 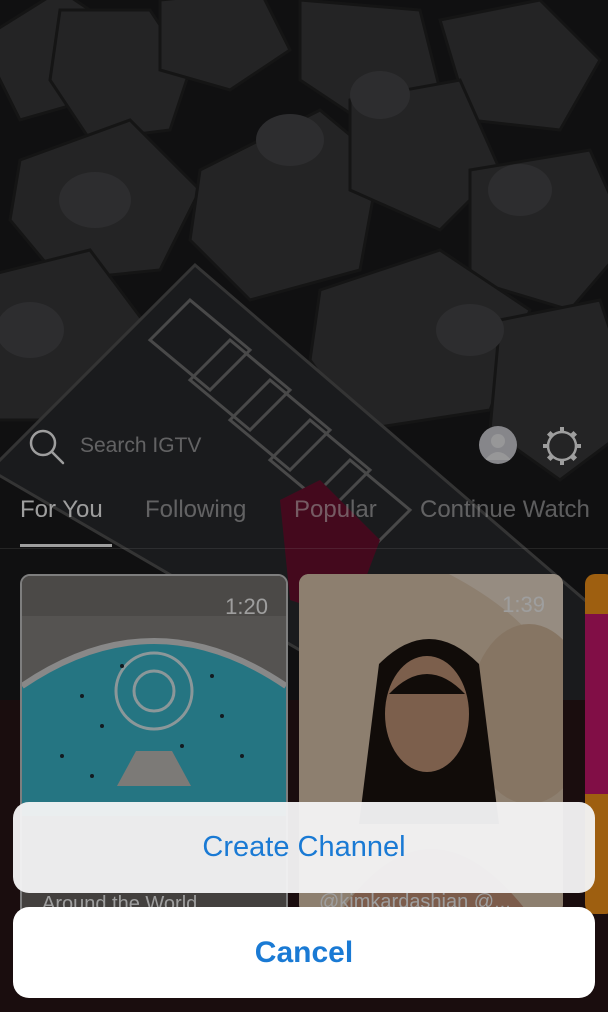 What do you see at coordinates (304, 952) in the screenshot?
I see `cancel-button: Cancel` at bounding box center [304, 952].